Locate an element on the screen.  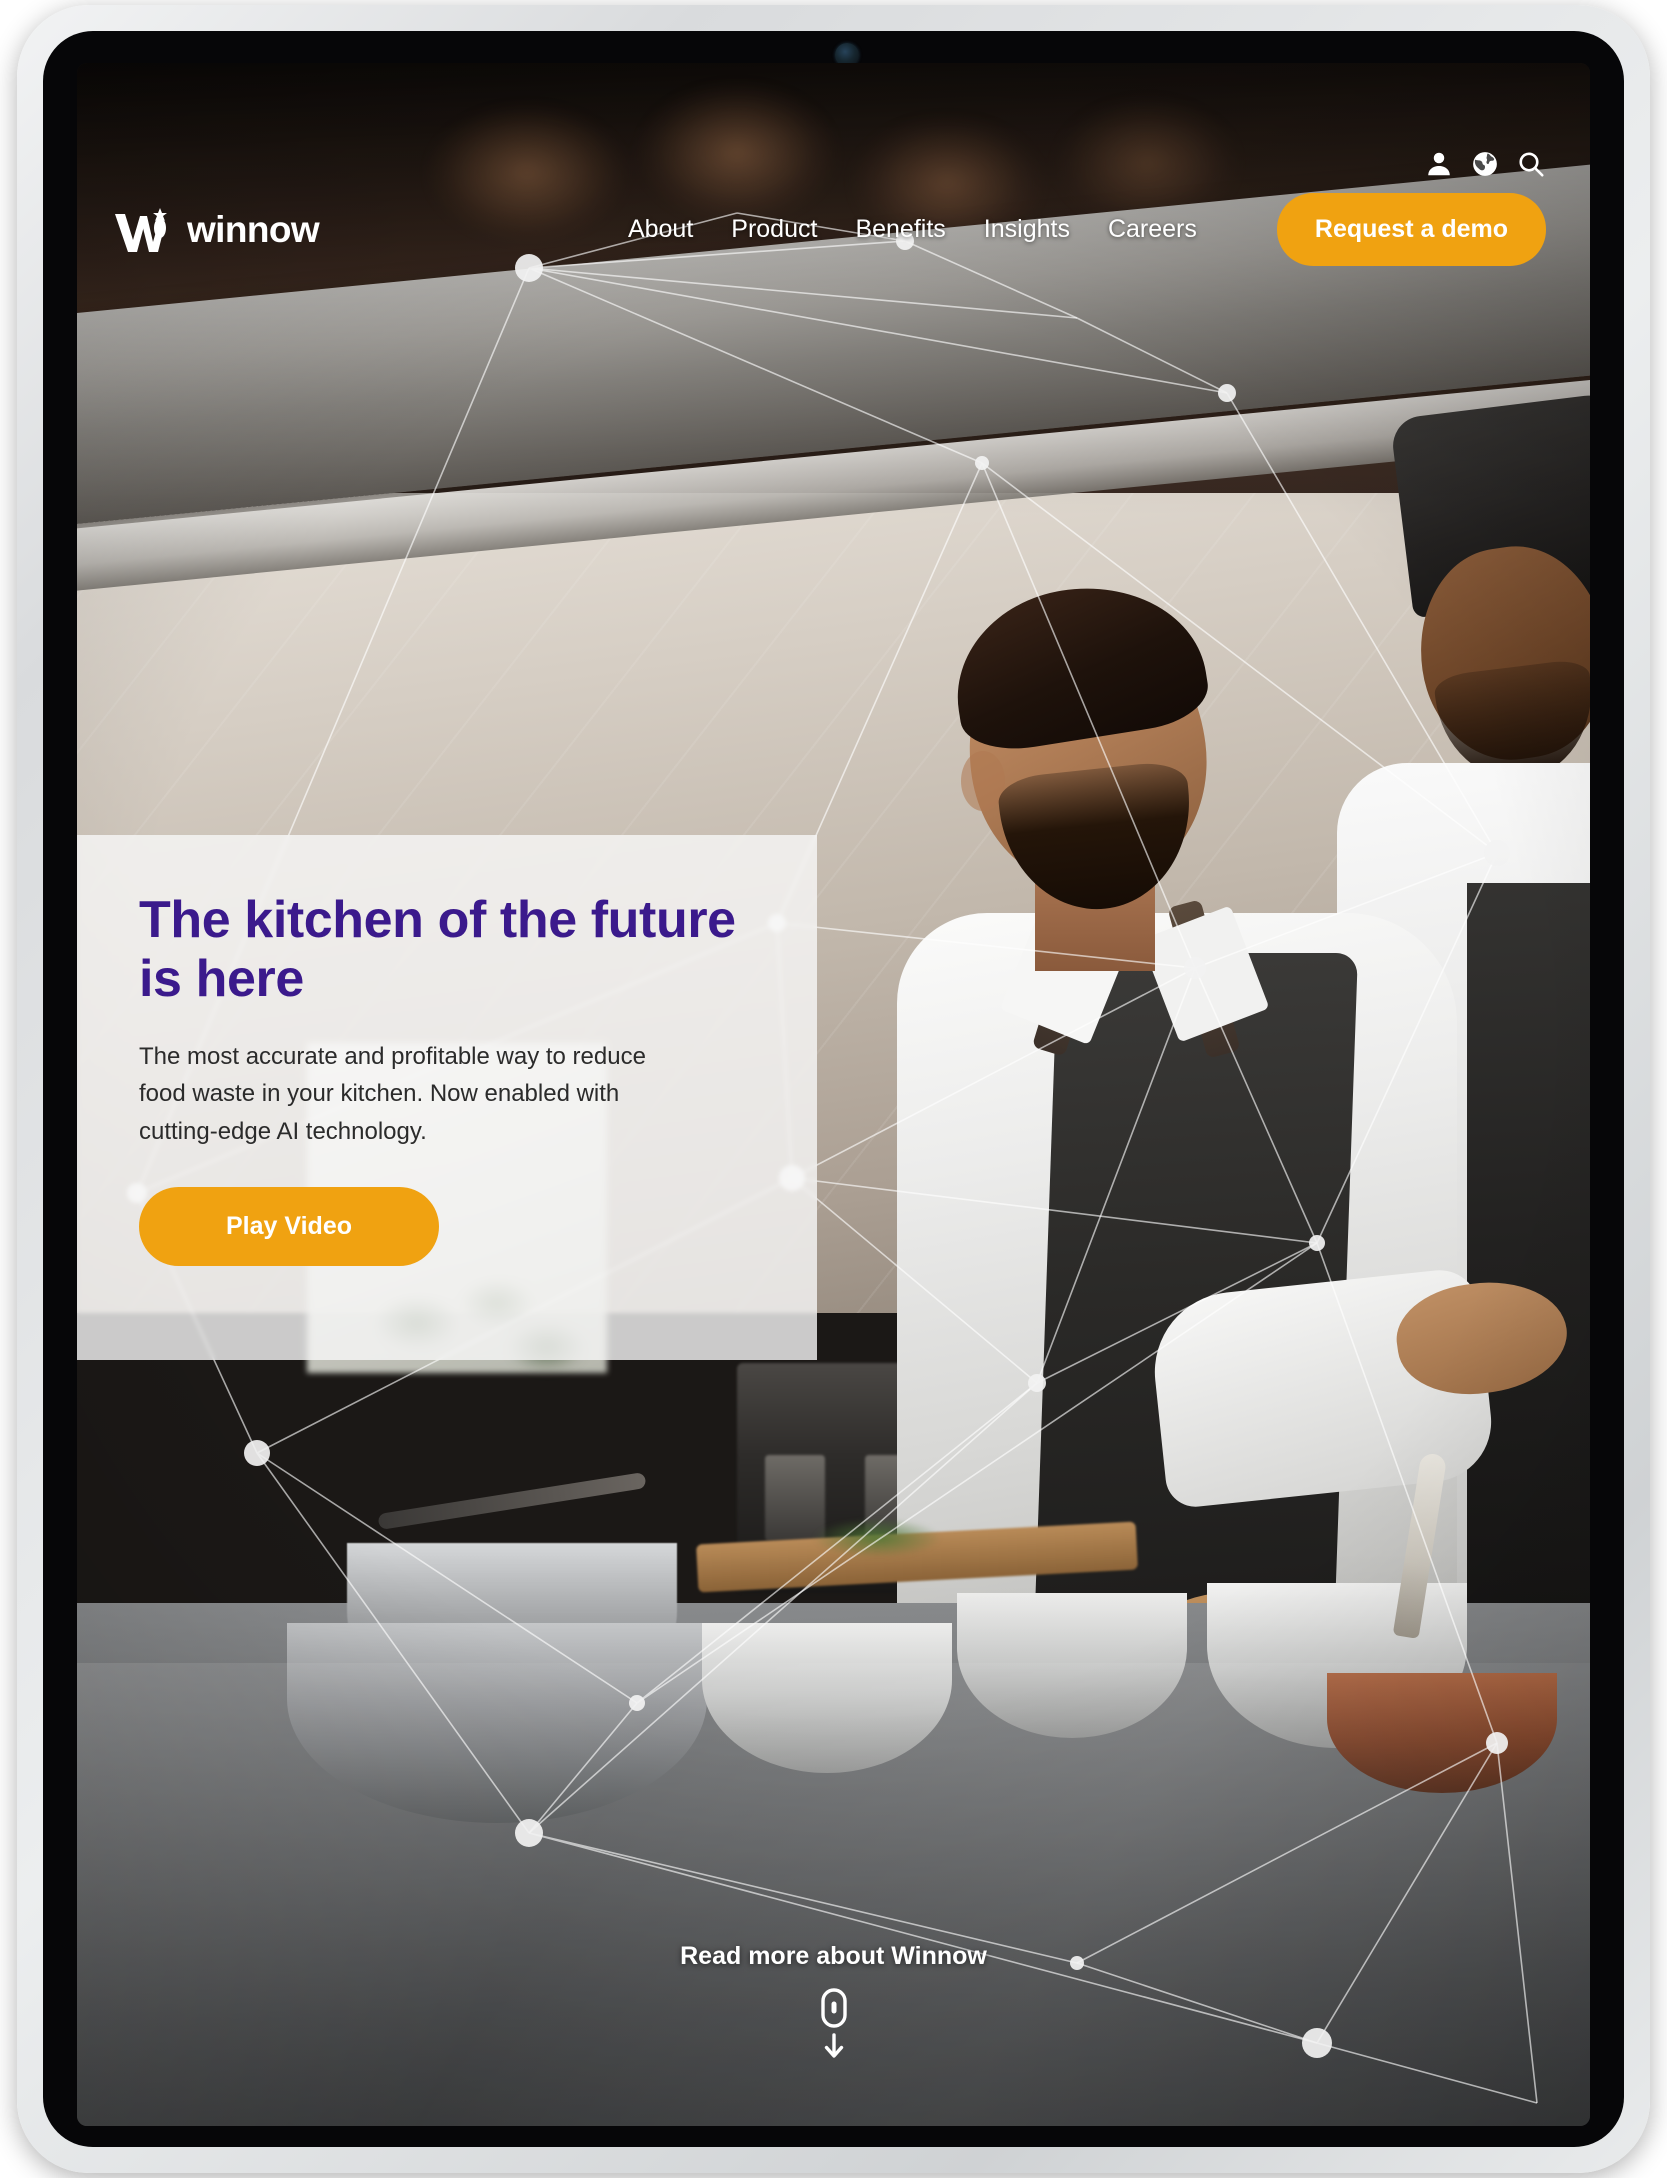
utility-bar is located at coordinates (1485, 164).